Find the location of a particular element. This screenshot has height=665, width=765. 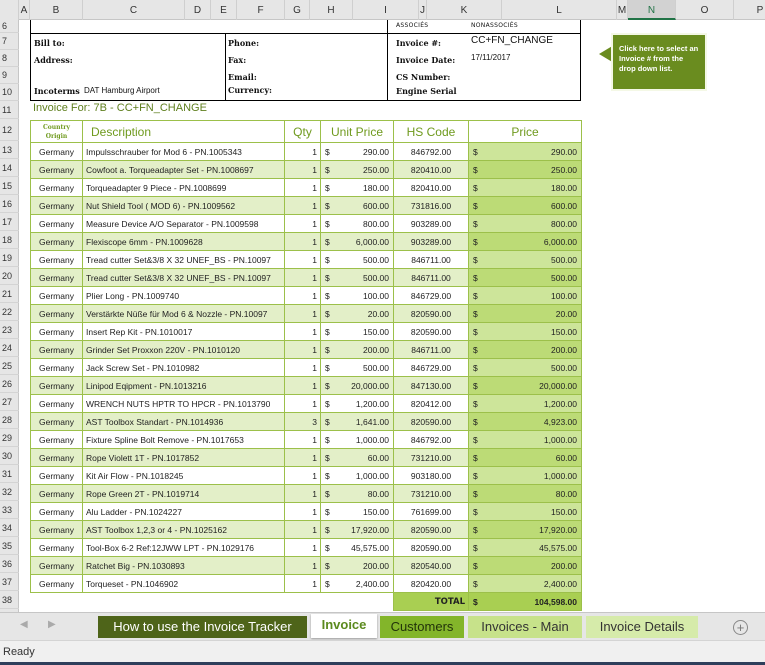

cell-price: $500.00 is located at coordinates (525, 277).